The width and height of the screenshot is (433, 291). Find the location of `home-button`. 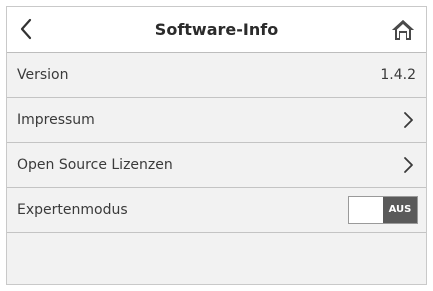

home-button is located at coordinates (403, 30).